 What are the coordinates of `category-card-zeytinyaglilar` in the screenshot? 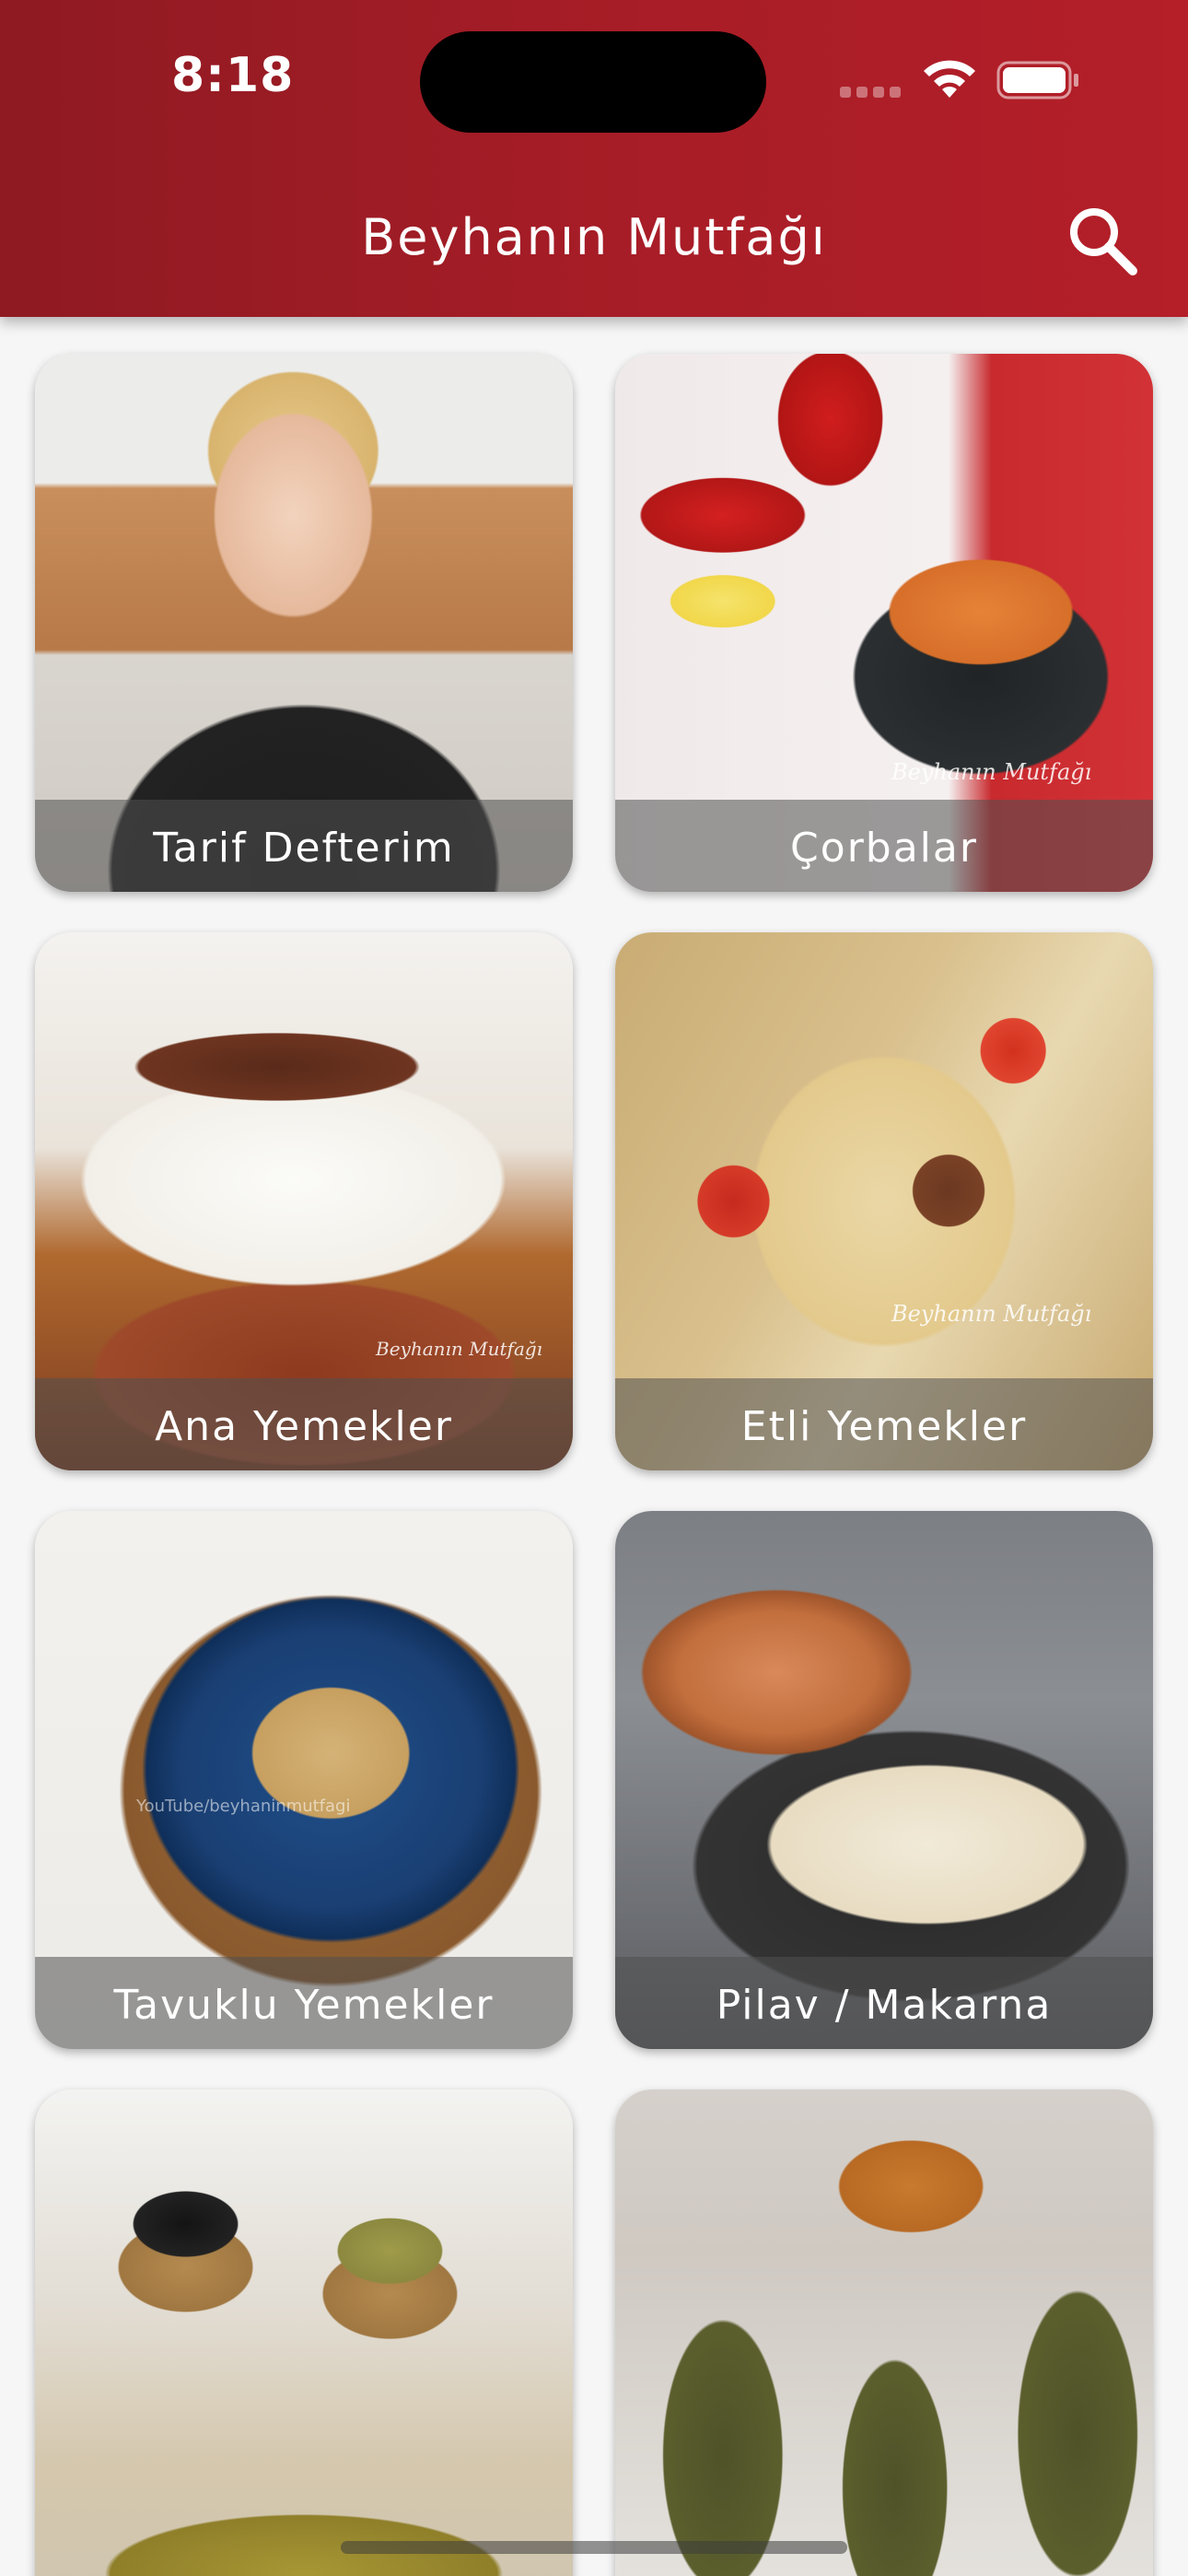 It's located at (304, 2333).